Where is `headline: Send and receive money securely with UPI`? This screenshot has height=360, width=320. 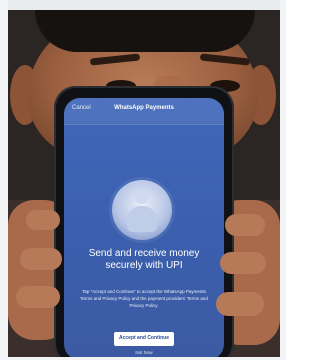
headline: Send and receive money securely with UPI is located at coordinates (144, 259).